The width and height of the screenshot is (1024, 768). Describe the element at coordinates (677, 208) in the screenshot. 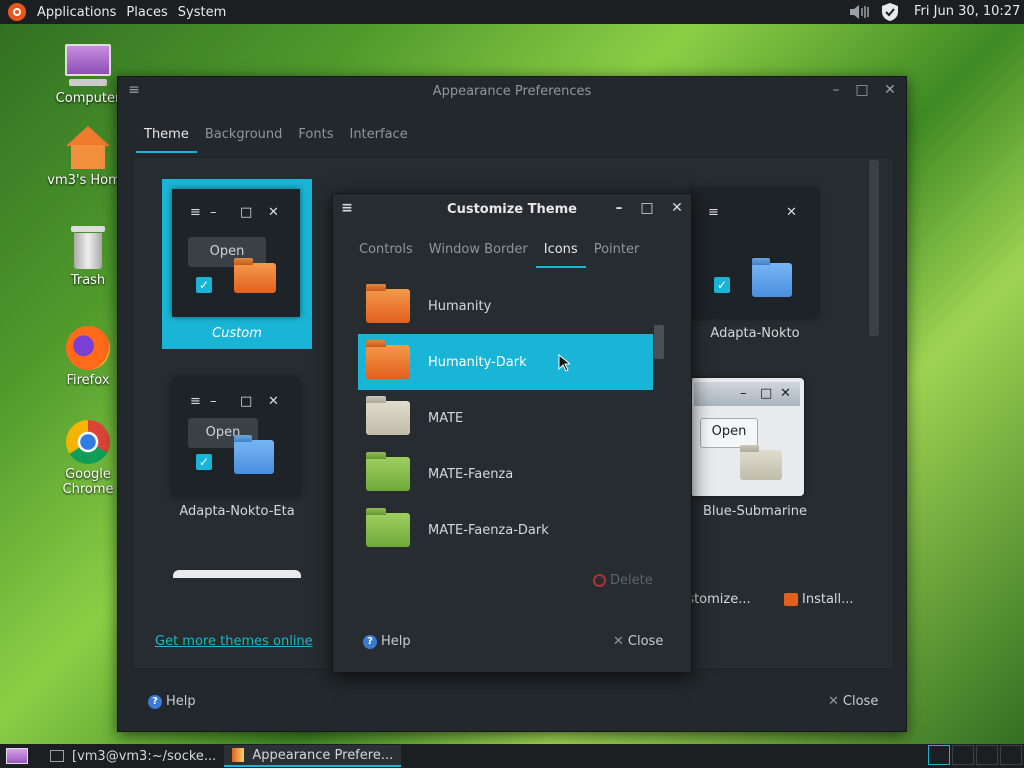

I see `dialog-close-icon: ✕` at that location.